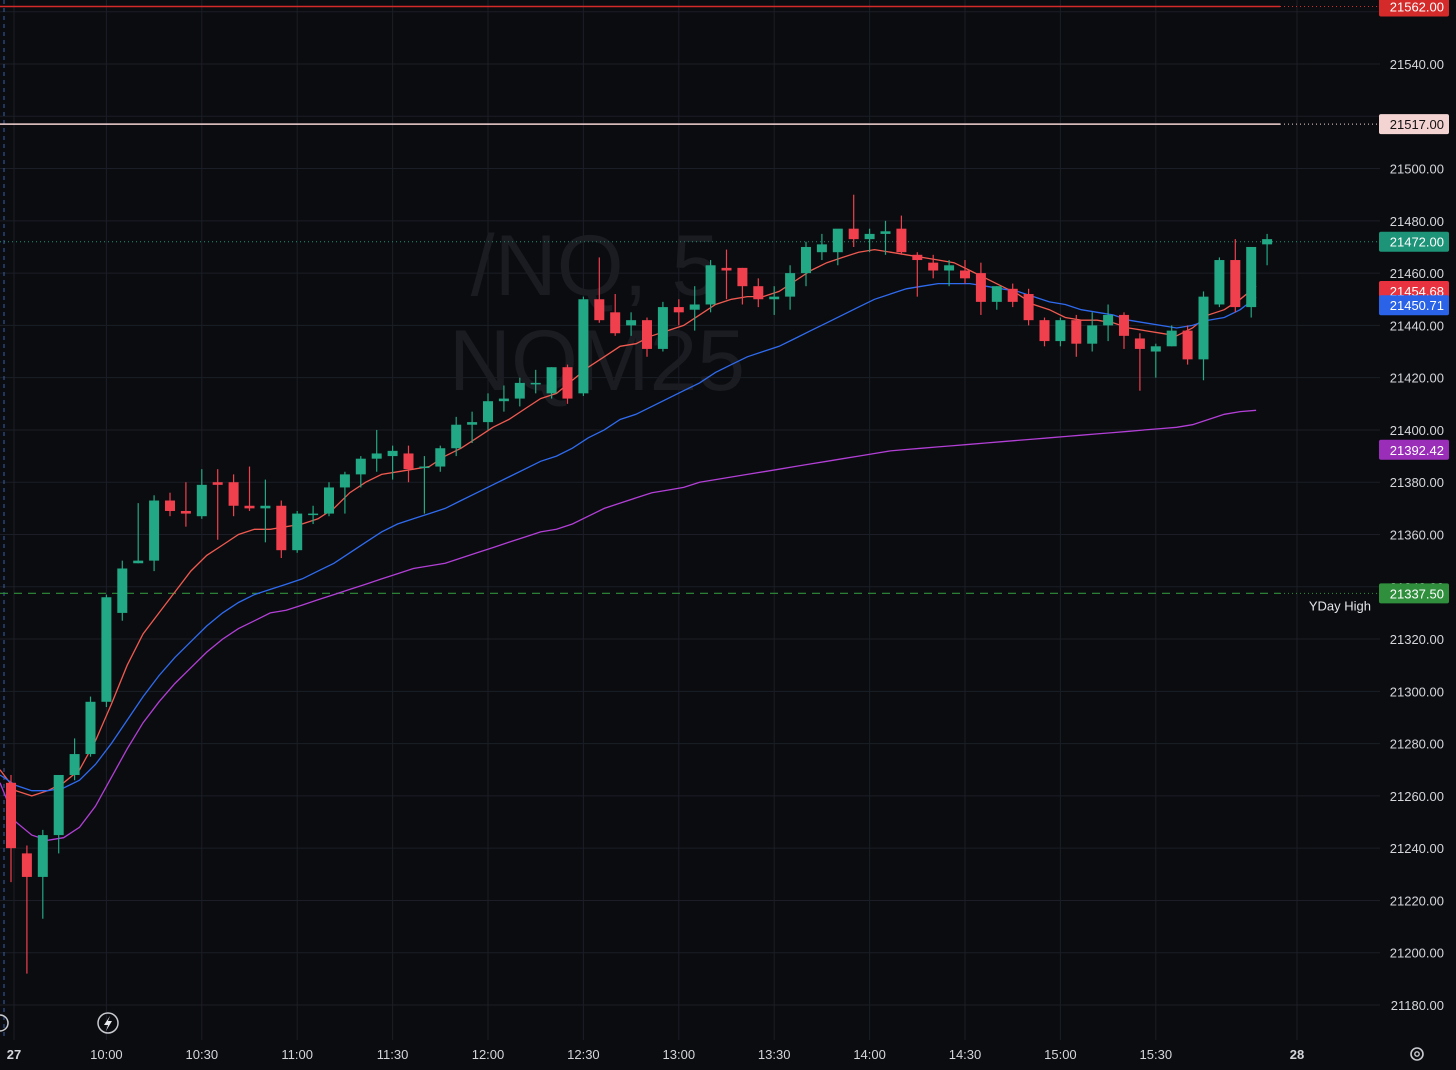 This screenshot has height=1070, width=1456. Describe the element at coordinates (1417, 221) in the screenshot. I see `price-tick-label: 21480.00` at that location.